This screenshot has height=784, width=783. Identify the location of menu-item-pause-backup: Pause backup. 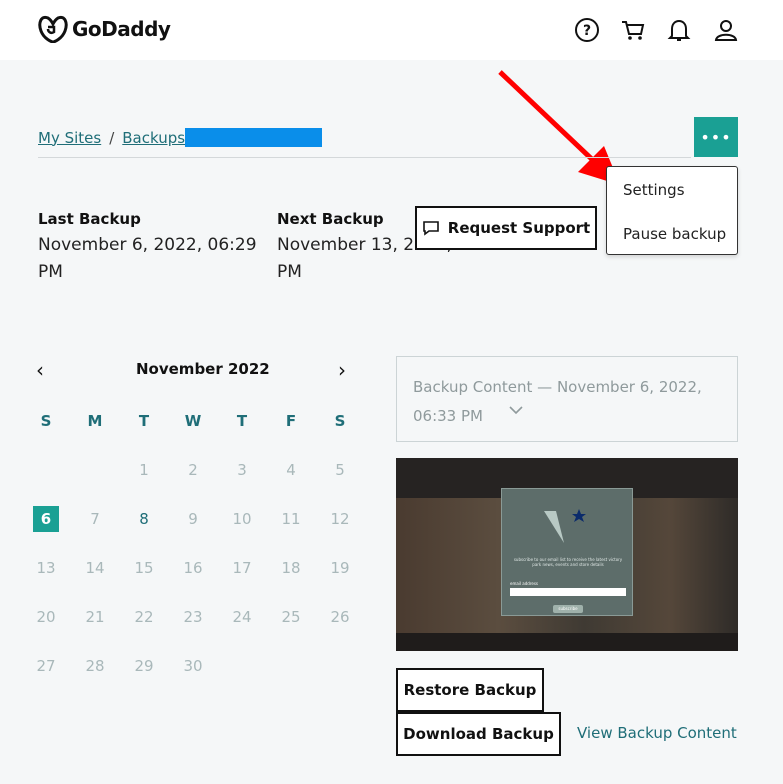
(674, 234).